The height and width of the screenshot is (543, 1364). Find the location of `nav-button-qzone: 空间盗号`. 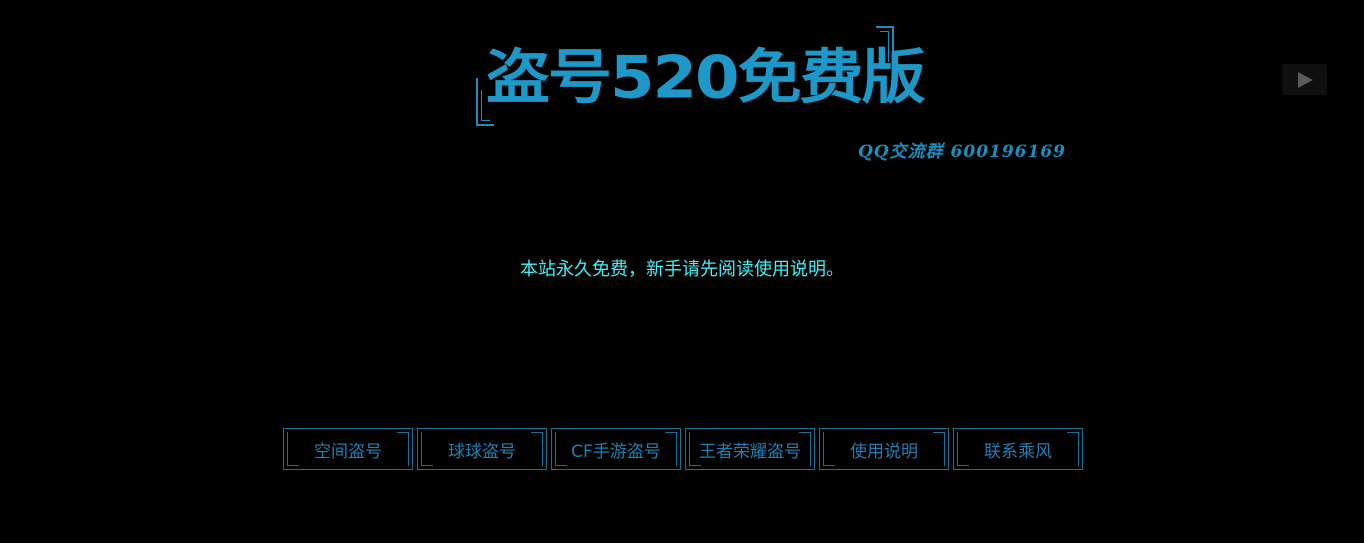

nav-button-qzone: 空间盗号 is located at coordinates (348, 449).